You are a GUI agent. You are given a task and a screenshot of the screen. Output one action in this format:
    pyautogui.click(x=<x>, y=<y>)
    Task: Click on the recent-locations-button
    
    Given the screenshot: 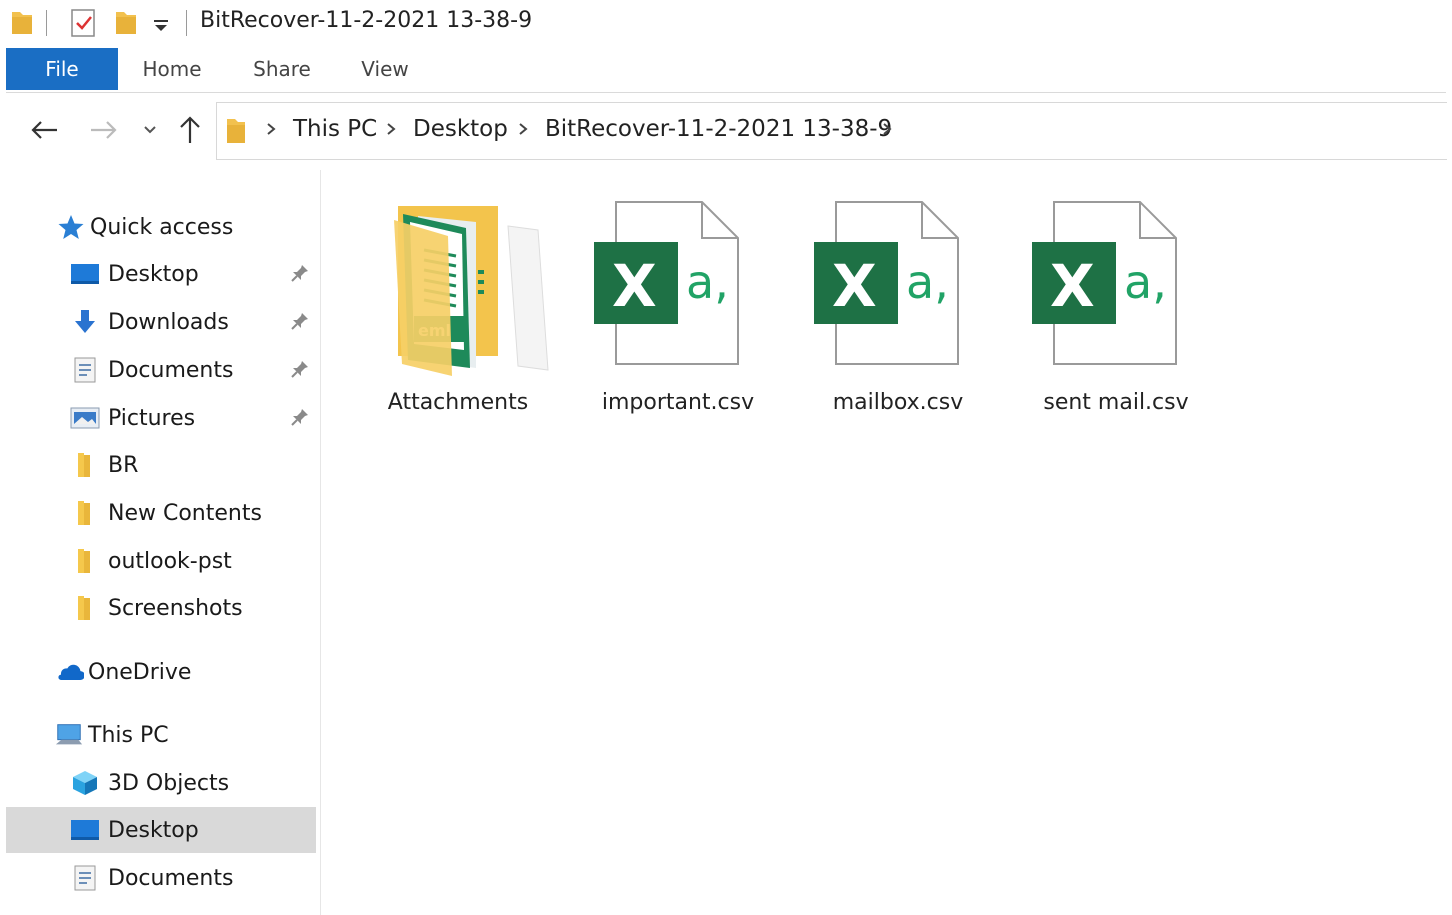 What is the action you would take?
    pyautogui.click(x=150, y=130)
    